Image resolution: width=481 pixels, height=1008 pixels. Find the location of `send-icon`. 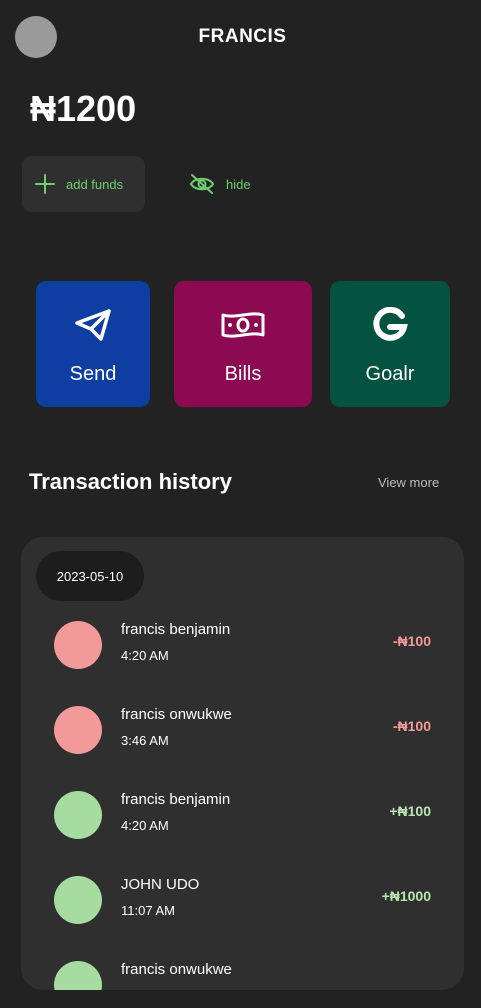

send-icon is located at coordinates (93, 325).